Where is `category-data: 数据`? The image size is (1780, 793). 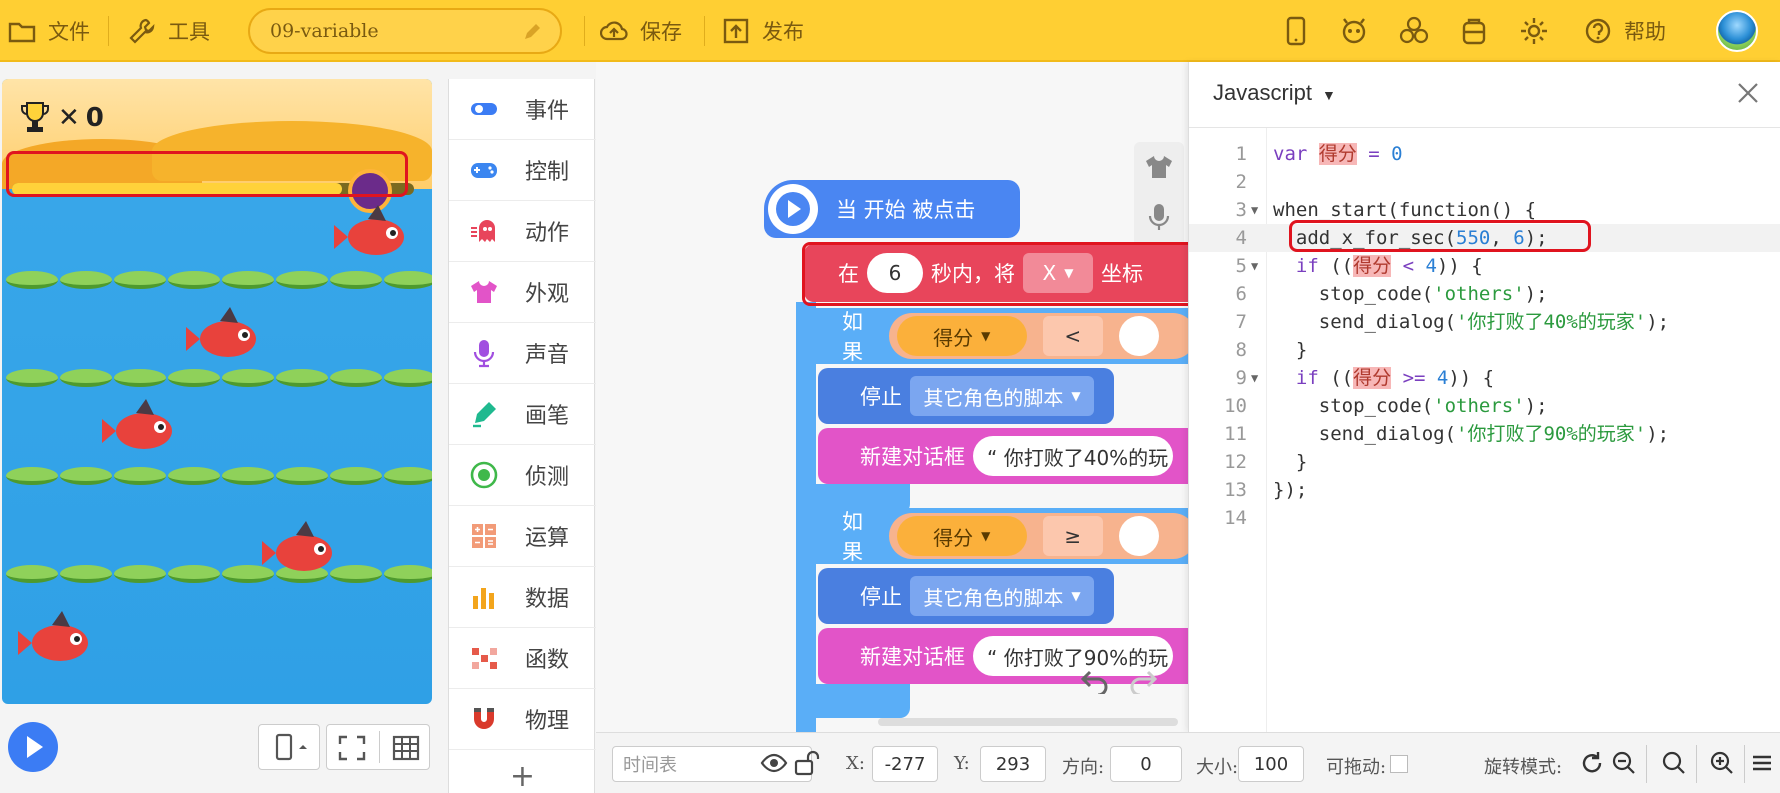
category-data: 数据 is located at coordinates (522, 597).